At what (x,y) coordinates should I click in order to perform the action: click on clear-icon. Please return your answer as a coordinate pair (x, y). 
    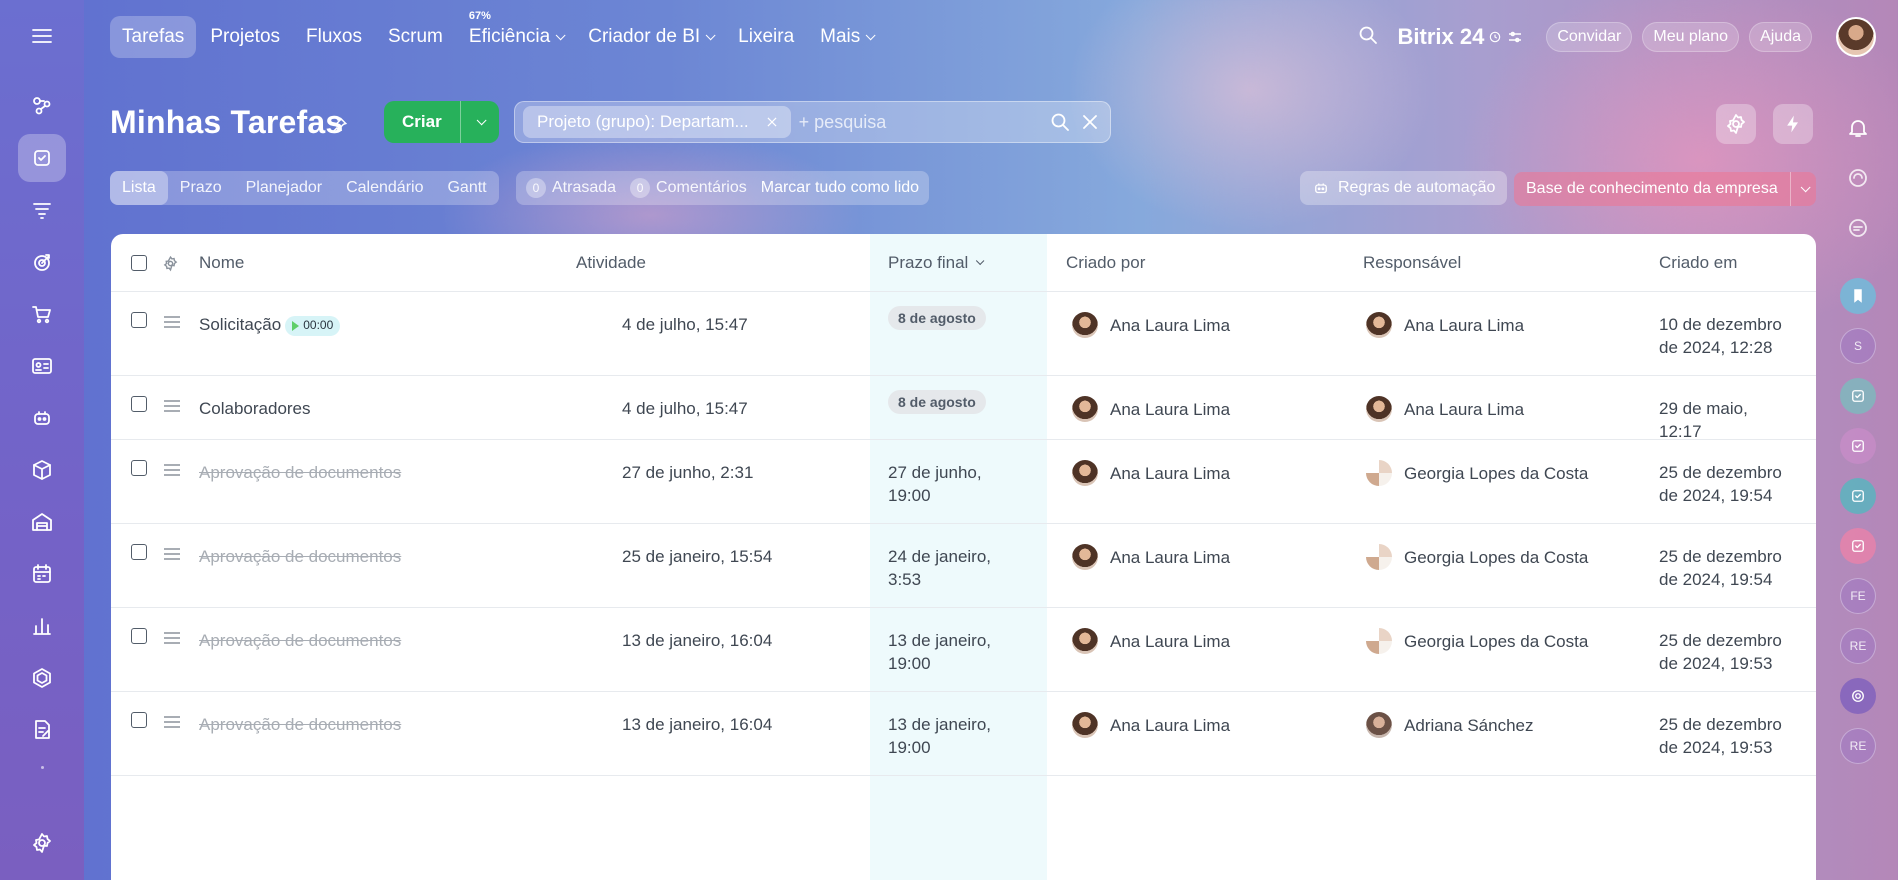
    Looking at the image, I should click on (1090, 122).